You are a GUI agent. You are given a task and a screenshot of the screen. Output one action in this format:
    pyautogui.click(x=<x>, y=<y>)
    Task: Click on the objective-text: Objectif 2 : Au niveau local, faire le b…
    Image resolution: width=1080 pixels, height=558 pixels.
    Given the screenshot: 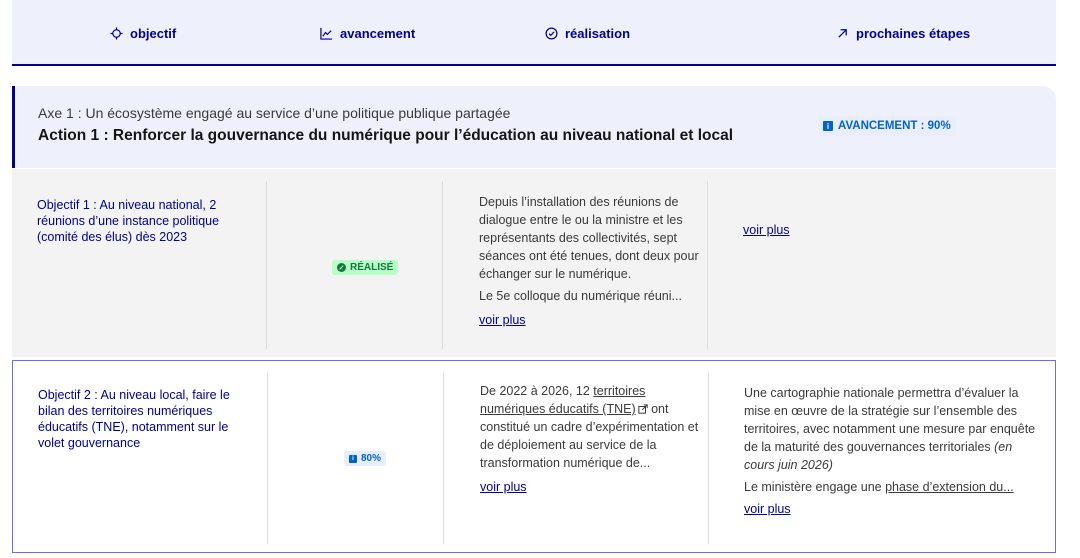 What is the action you would take?
    pyautogui.click(x=134, y=419)
    